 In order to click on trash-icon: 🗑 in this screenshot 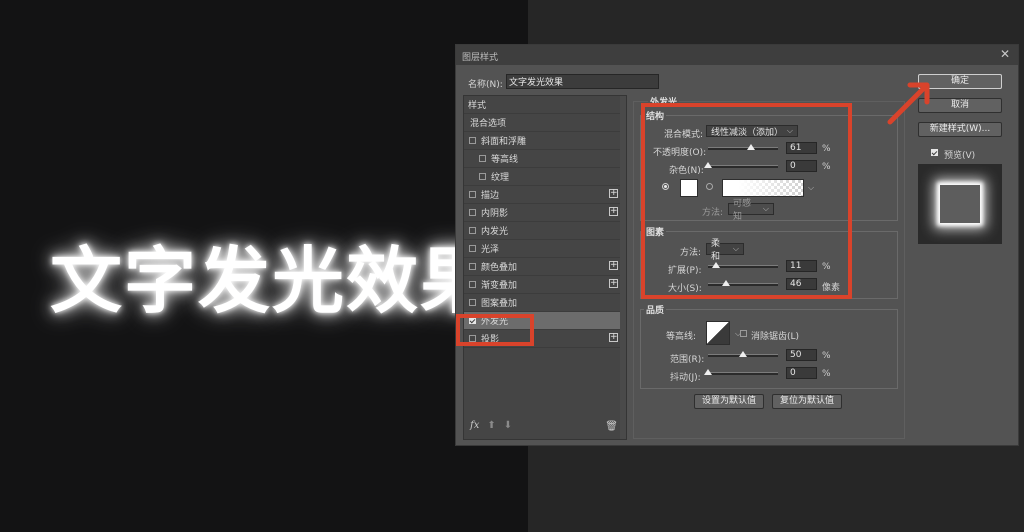, I will do `click(611, 426)`.